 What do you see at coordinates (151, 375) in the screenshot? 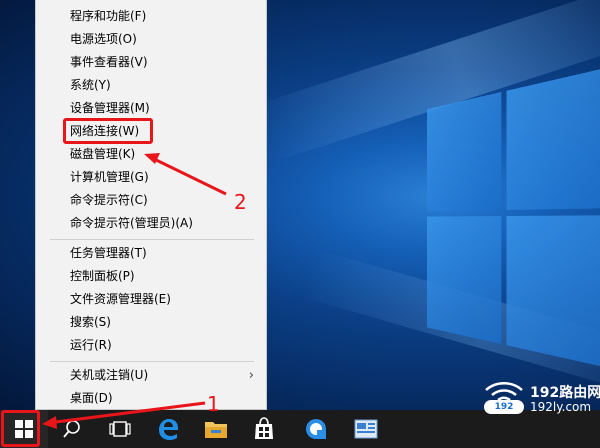
I see `menu-item-shutdown-signout: 关机或注销(U) ›` at bounding box center [151, 375].